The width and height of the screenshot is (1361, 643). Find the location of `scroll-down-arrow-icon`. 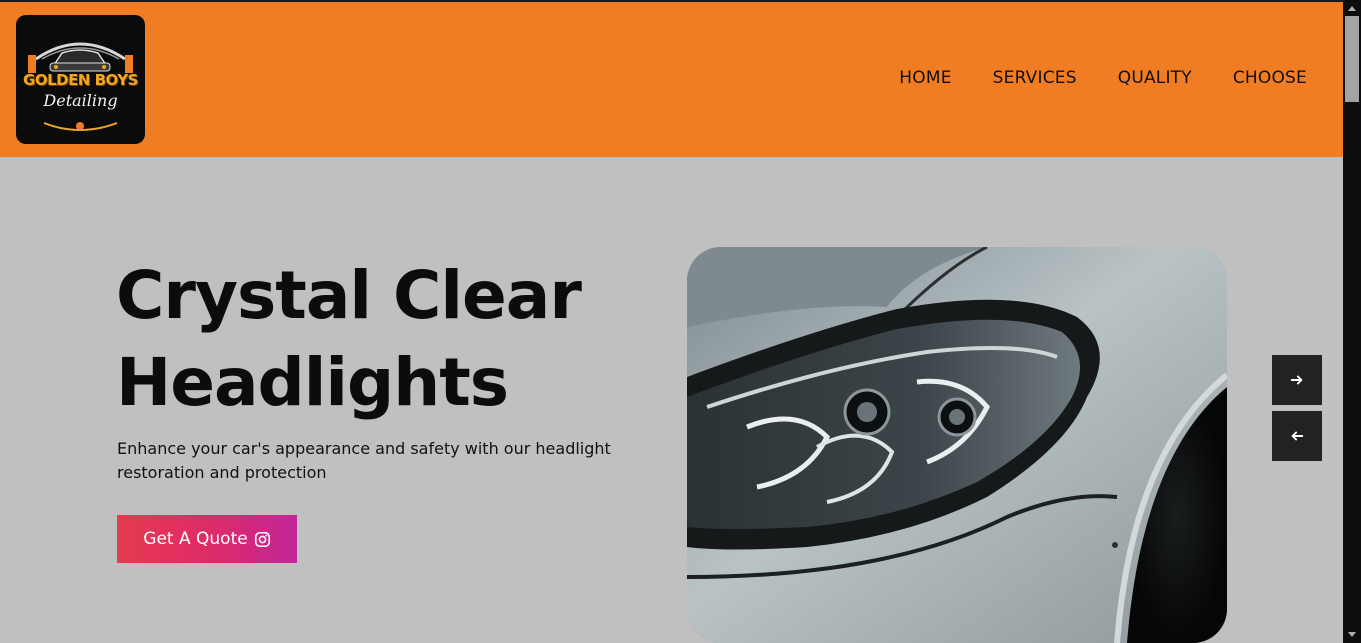

scroll-down-arrow-icon is located at coordinates (1352, 634).